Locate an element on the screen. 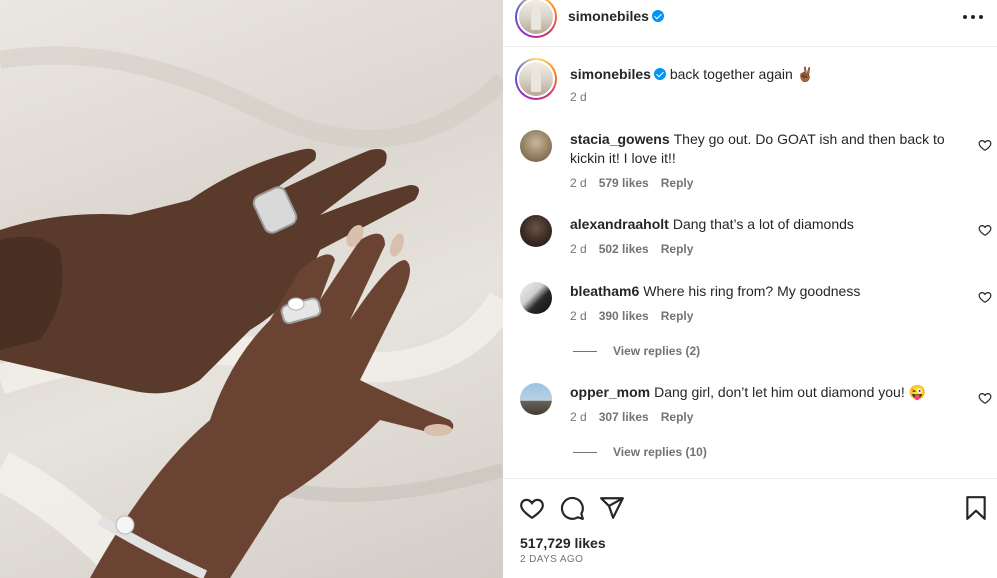 This screenshot has width=997, height=578. comment-likes: 307 likes is located at coordinates (624, 417).